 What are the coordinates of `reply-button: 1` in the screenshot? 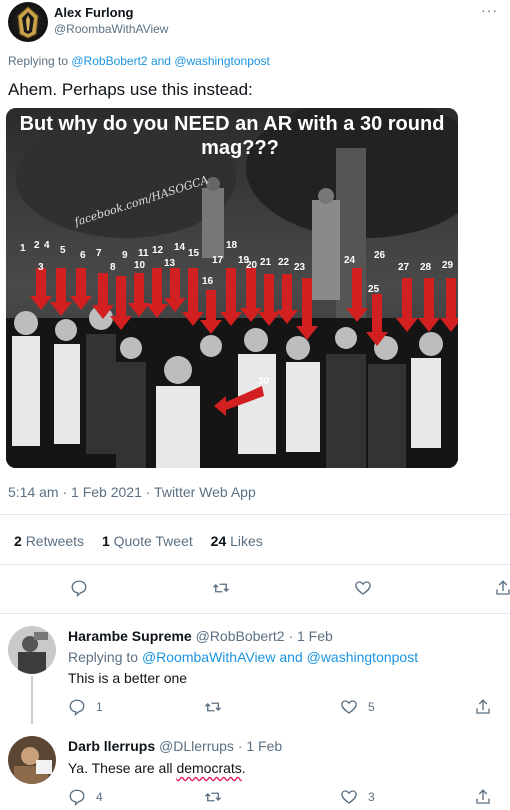 It's located at (85, 707).